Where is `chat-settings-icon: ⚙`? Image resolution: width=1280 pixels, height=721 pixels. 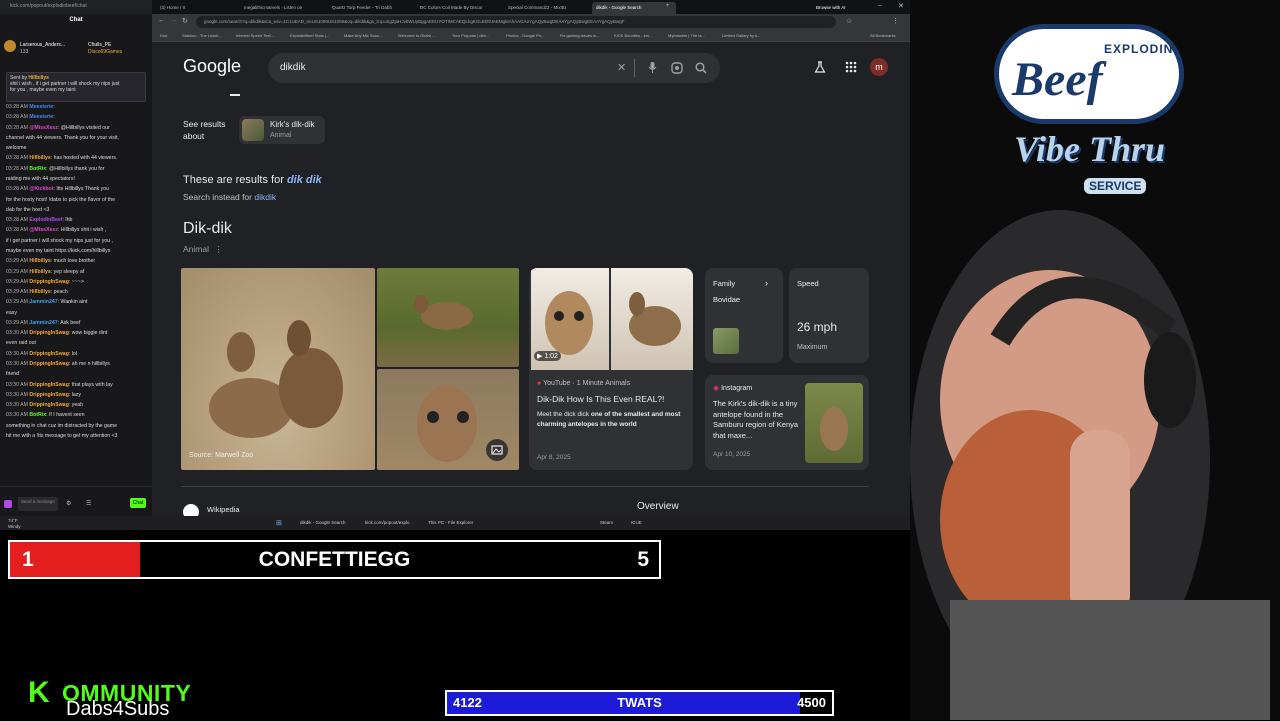
chat-settings-icon: ⚙ is located at coordinates (68, 503).